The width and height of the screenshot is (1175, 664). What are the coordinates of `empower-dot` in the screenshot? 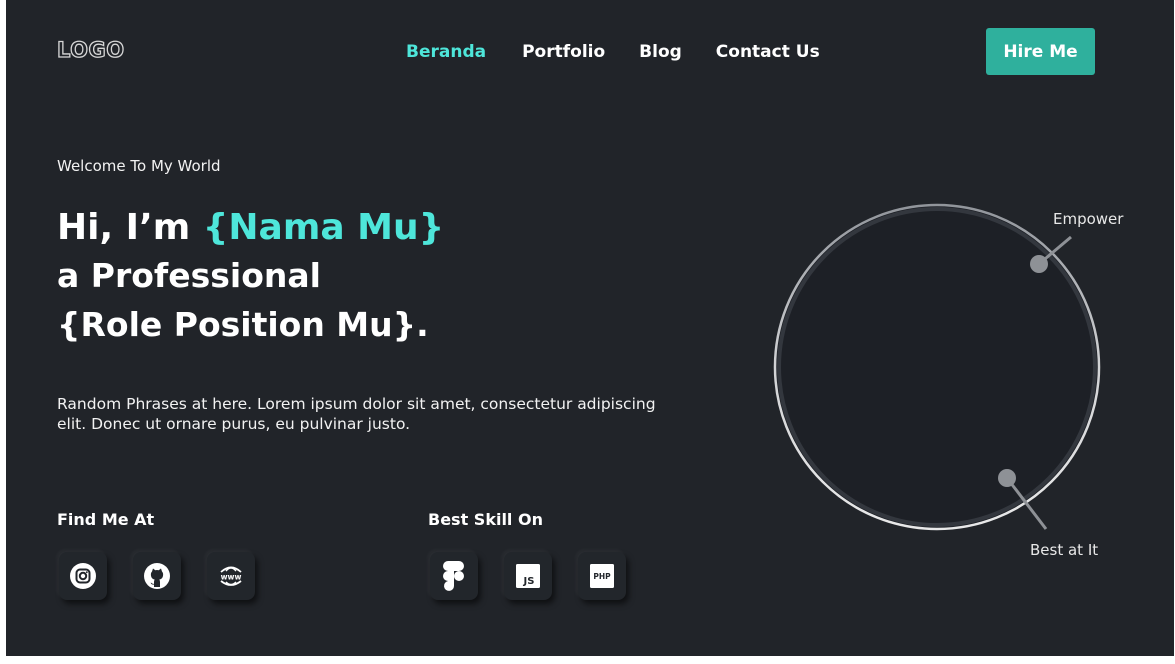 It's located at (1039, 264).